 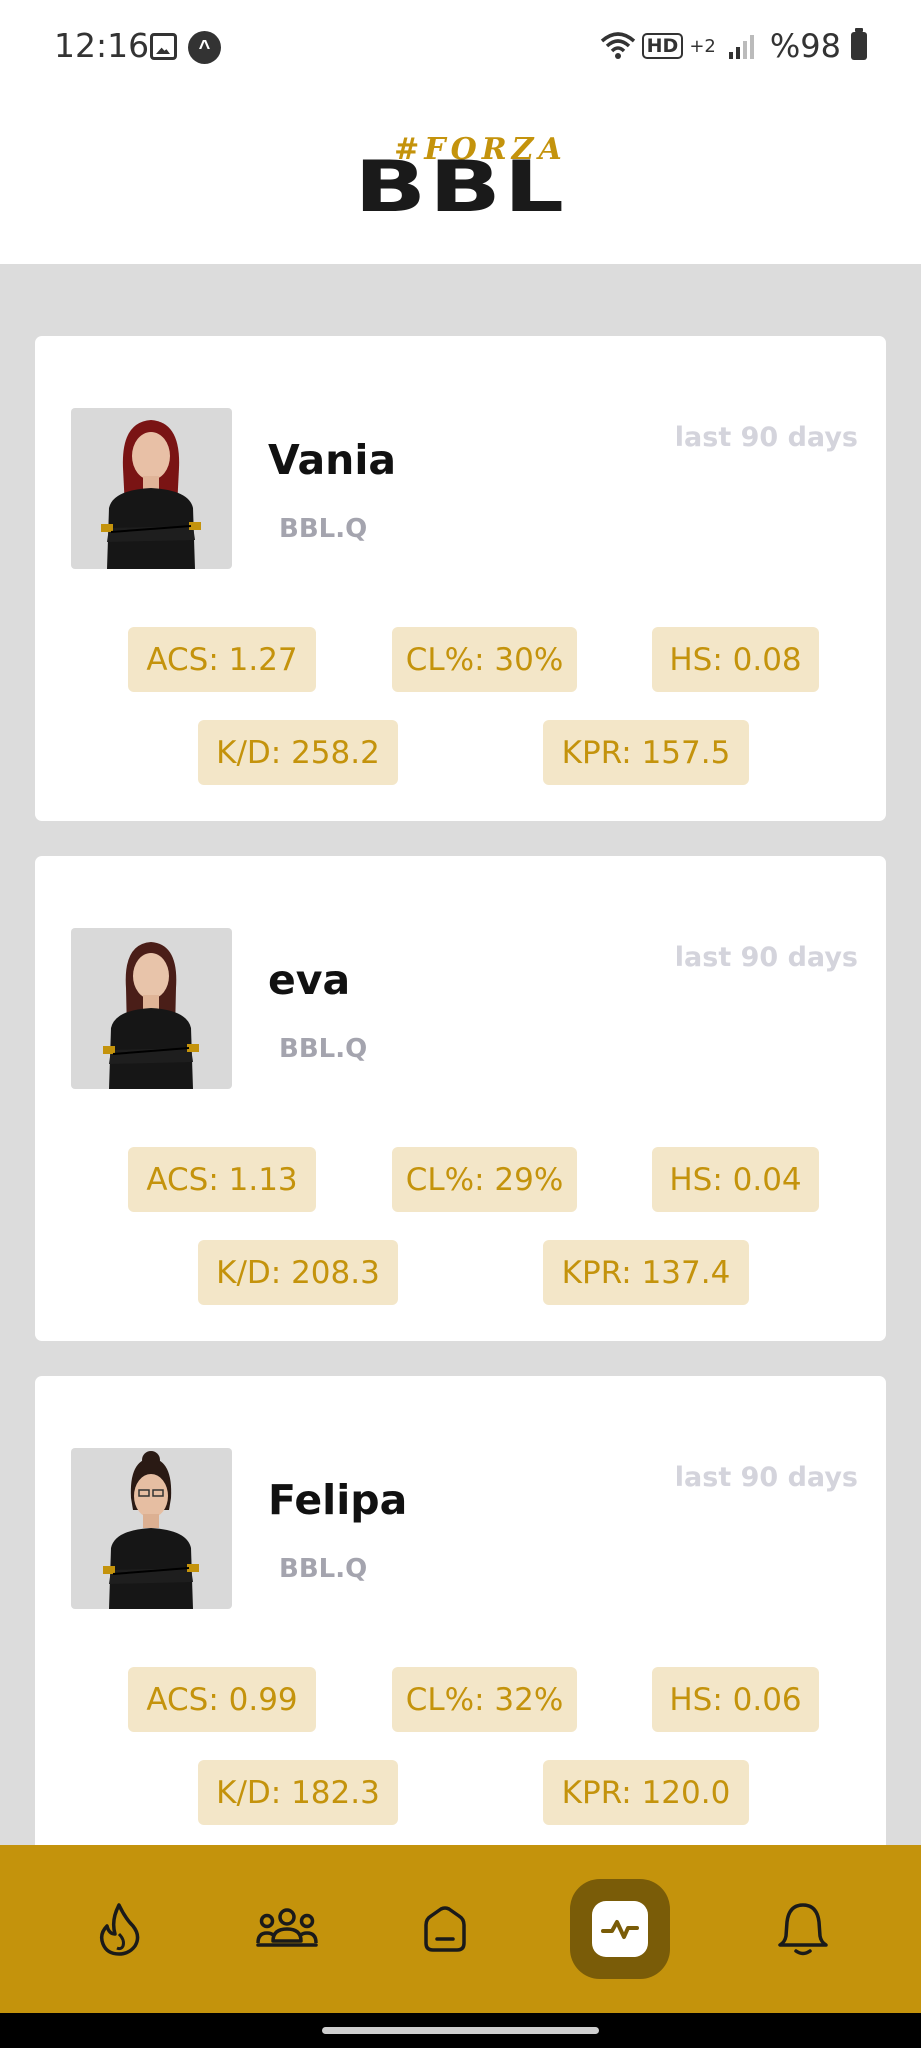 I want to click on stat-kpr-chip: KPR: 120.0, so click(x=646, y=1792).